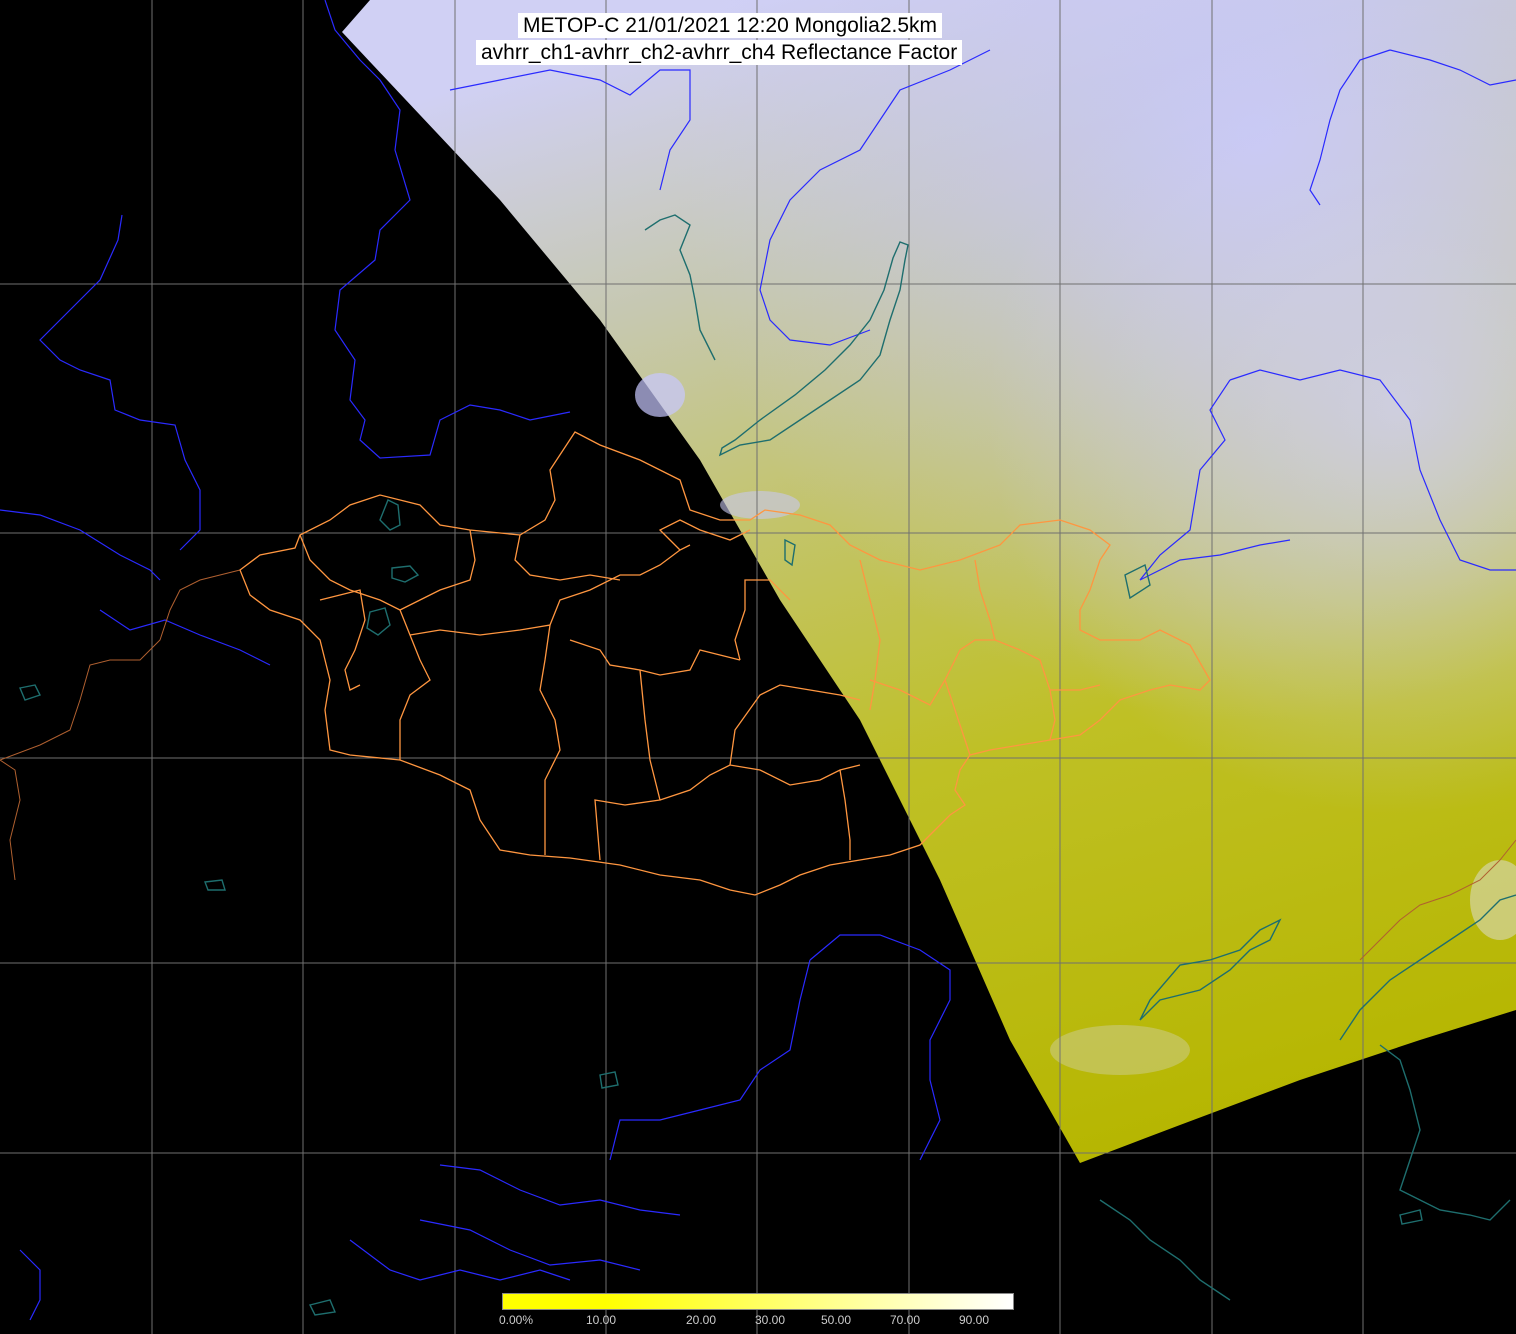  What do you see at coordinates (701, 1320) in the screenshot?
I see `colorbar-tick-label: 20.00` at bounding box center [701, 1320].